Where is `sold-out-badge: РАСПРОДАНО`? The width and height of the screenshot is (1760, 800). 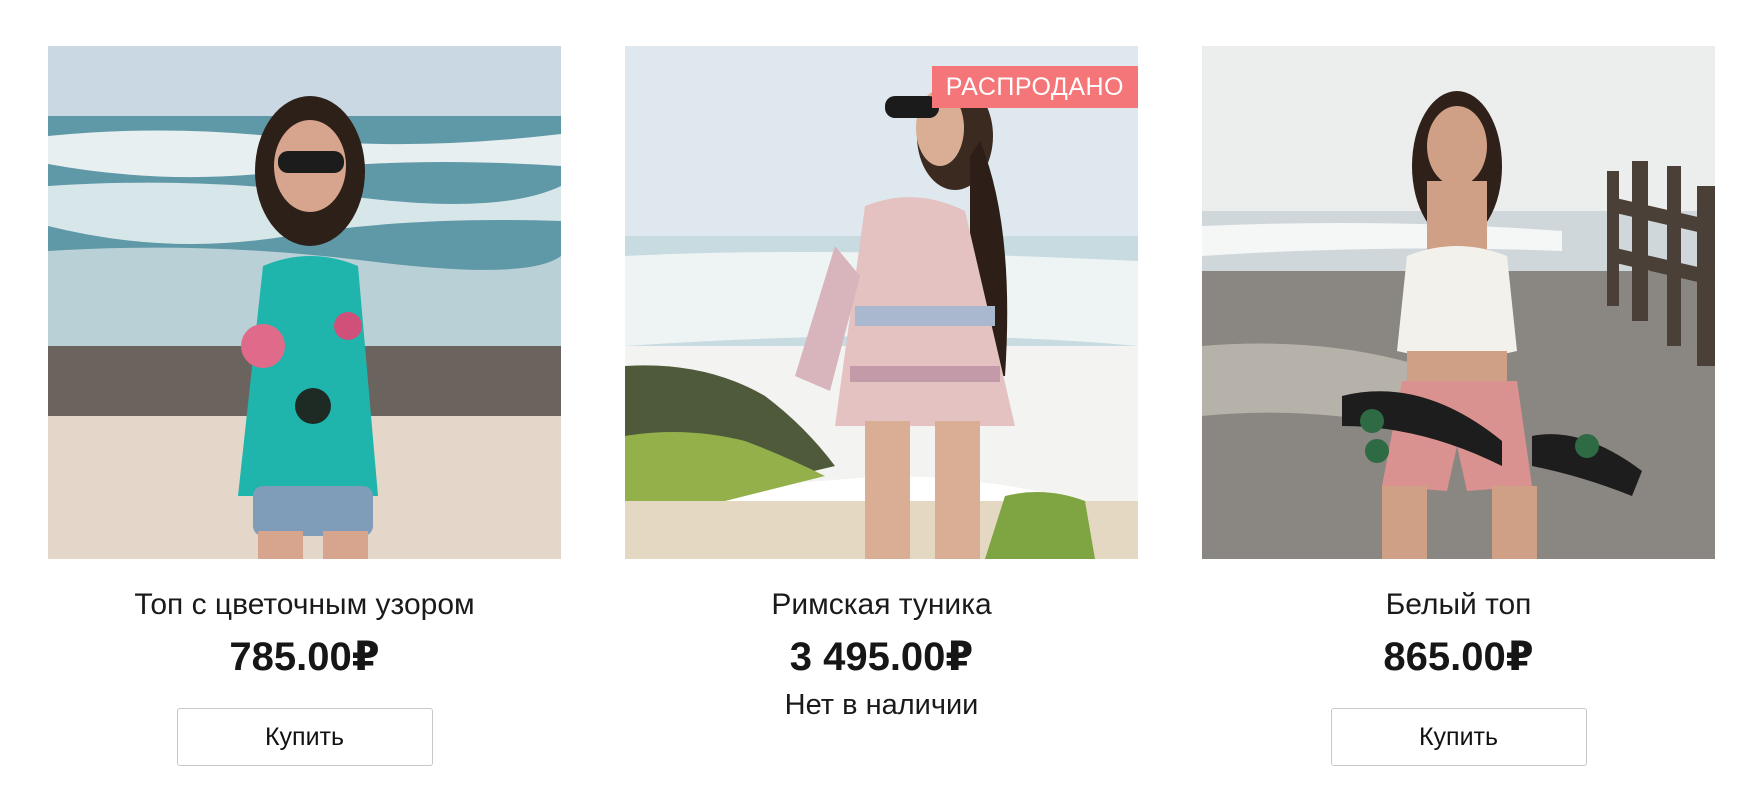 sold-out-badge: РАСПРОДАНО is located at coordinates (1034, 87).